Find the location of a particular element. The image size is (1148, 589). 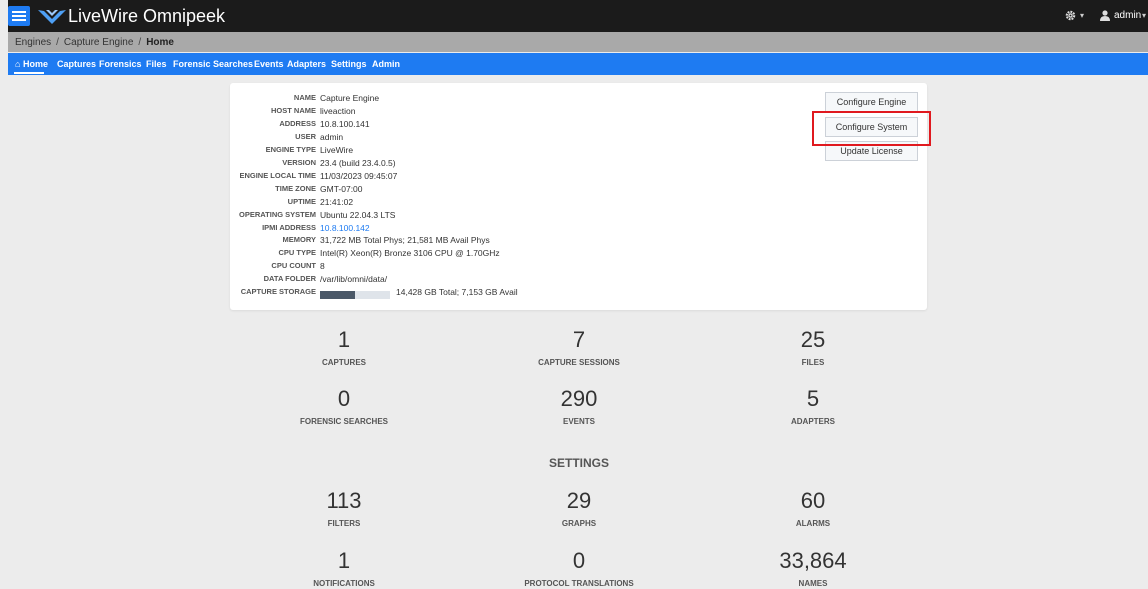

info-label: DATA FOLDER is located at coordinates (289, 278).